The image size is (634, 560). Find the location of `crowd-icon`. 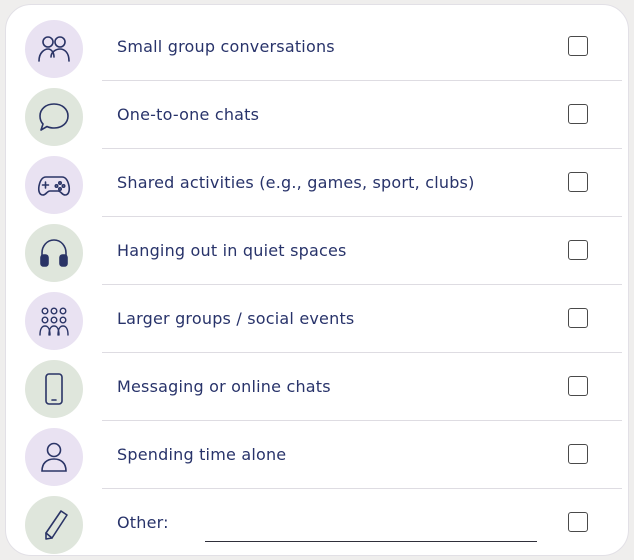

crowd-icon is located at coordinates (54, 321).